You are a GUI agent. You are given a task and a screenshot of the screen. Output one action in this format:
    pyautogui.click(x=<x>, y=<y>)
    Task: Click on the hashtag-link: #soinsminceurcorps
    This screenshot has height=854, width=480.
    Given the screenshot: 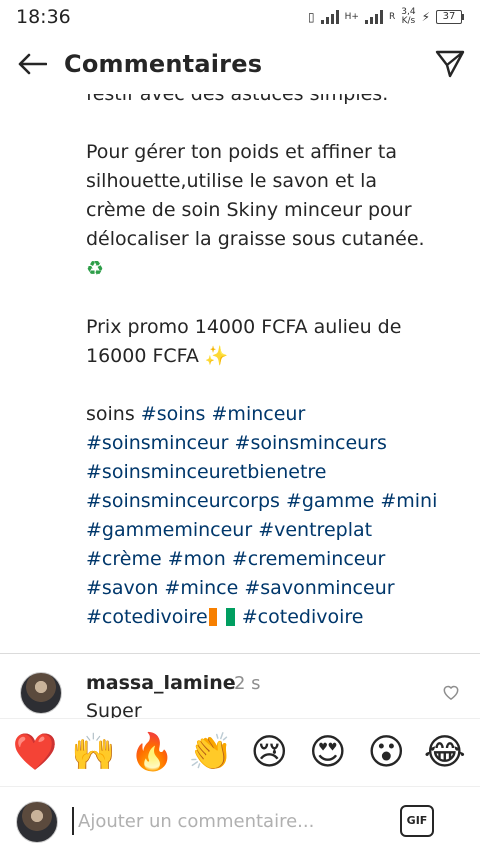 What is the action you would take?
    pyautogui.click(x=183, y=501)
    